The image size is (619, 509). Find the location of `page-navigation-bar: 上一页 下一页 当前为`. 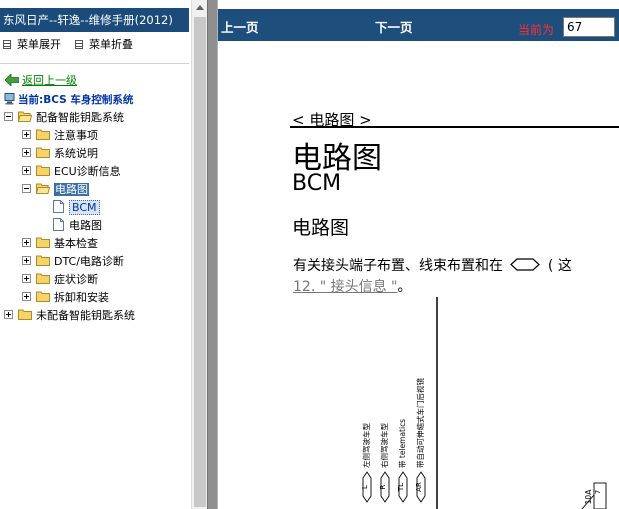

page-navigation-bar: 上一页 下一页 当前为 is located at coordinates (418, 25).